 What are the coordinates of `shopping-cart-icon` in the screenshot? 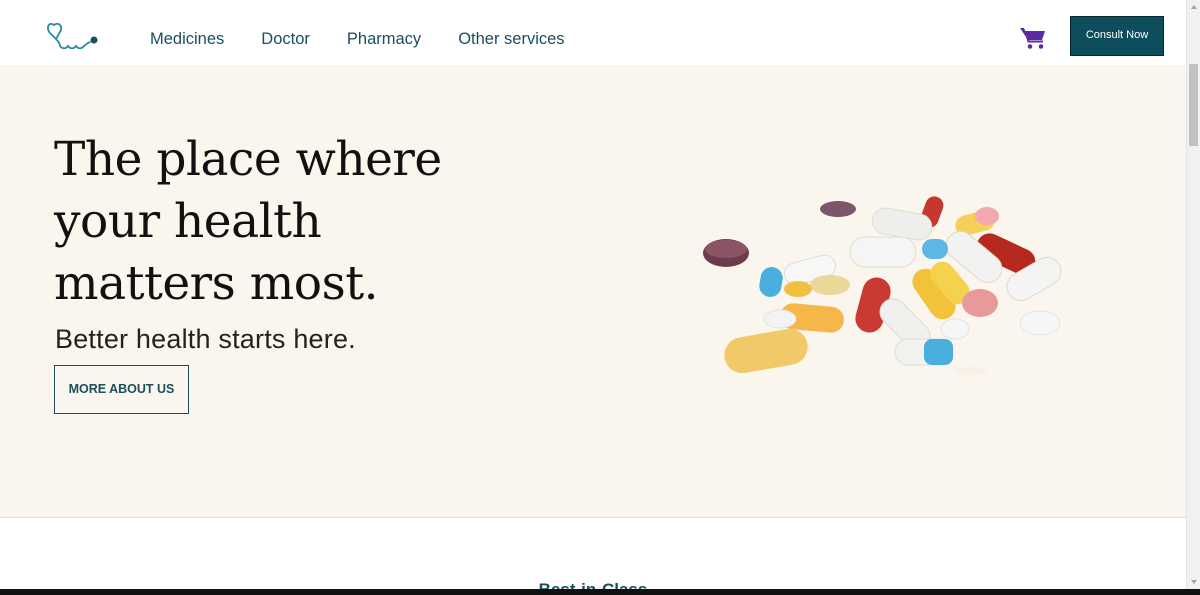 It's located at (1033, 38).